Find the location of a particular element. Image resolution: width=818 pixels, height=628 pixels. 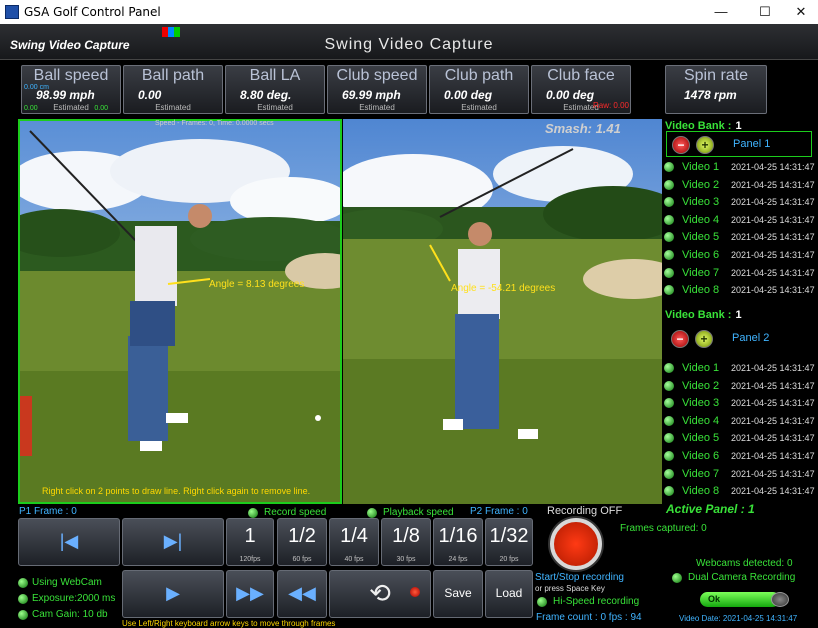

video-name: Video 2 is located at coordinates (701, 385).